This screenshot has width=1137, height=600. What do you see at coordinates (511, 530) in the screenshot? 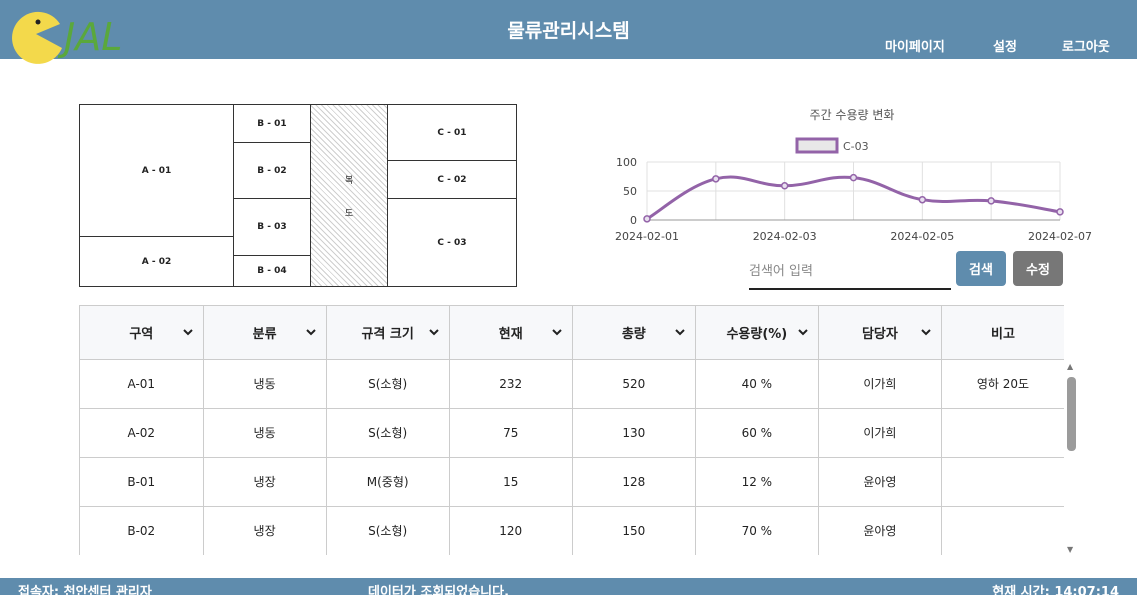
I see `table-cell: 120` at bounding box center [511, 530].